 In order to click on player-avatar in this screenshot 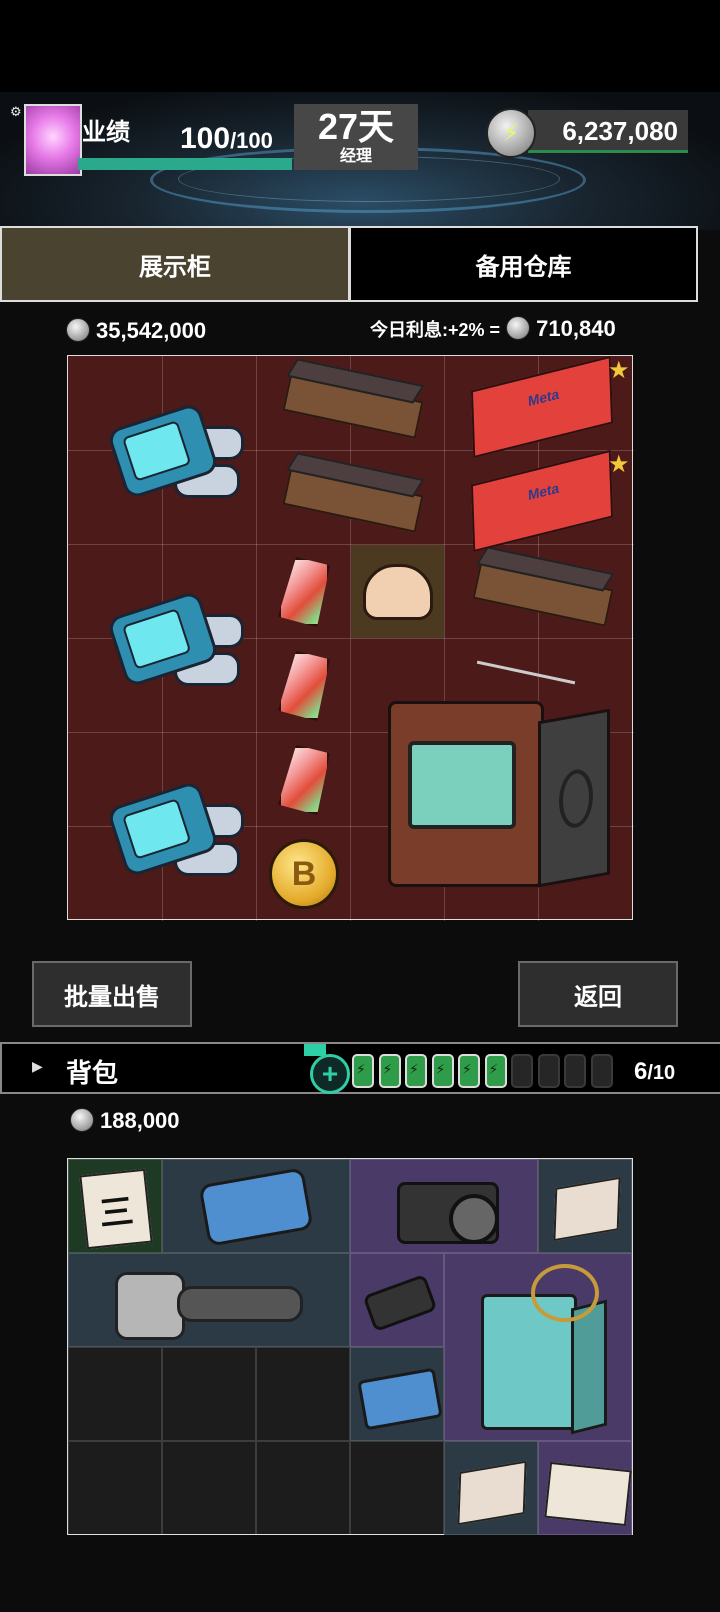, I will do `click(53, 140)`.